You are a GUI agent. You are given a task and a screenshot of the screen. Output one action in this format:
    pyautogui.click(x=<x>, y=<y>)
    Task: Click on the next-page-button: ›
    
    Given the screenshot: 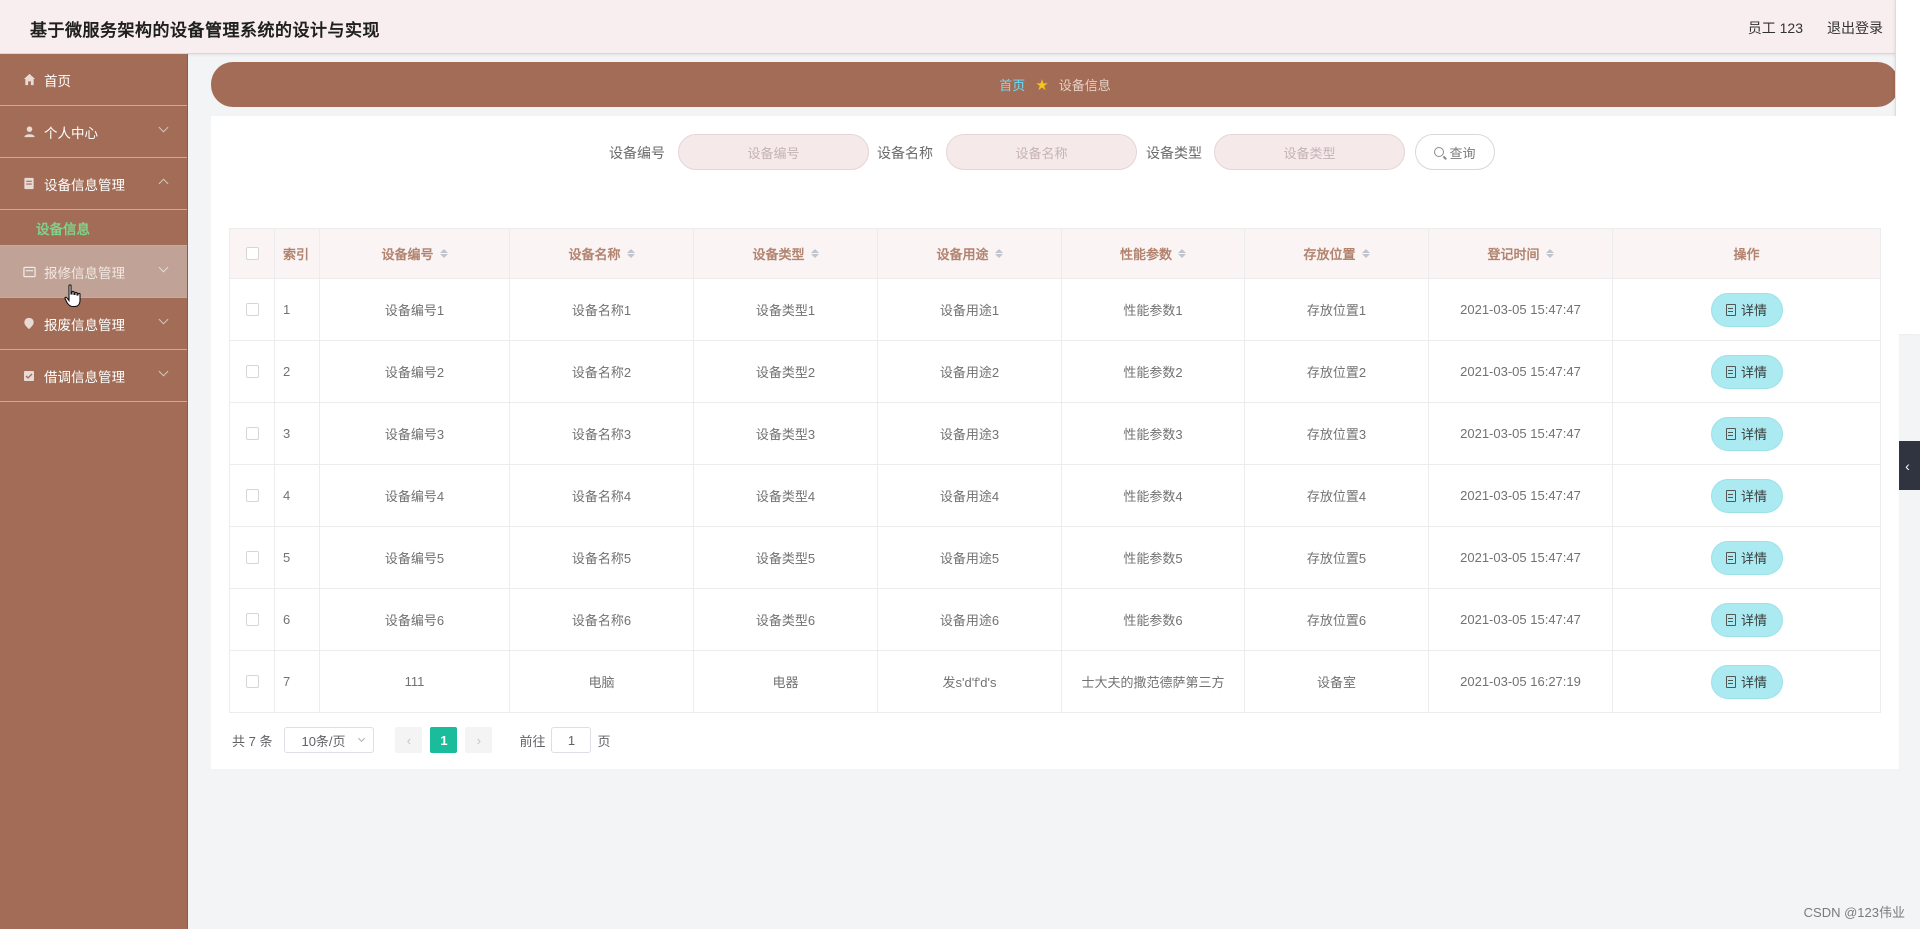 What is the action you would take?
    pyautogui.click(x=479, y=740)
    